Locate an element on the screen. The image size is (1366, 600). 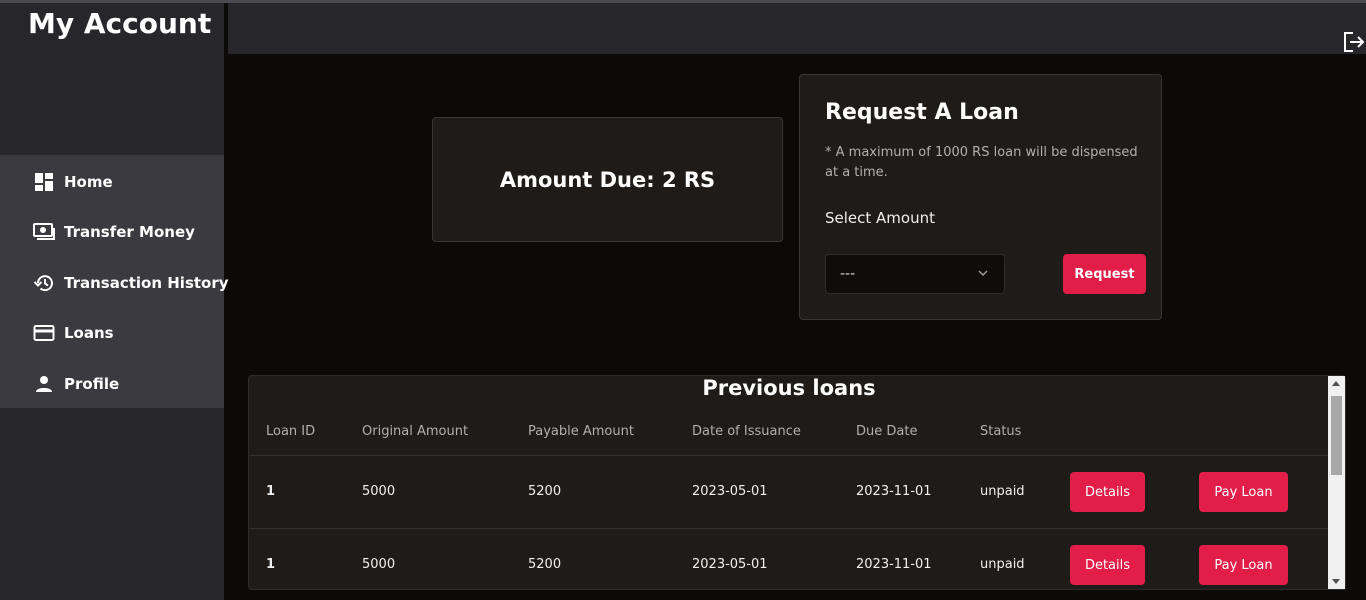
scroll-up-arrow is located at coordinates (1336, 383).